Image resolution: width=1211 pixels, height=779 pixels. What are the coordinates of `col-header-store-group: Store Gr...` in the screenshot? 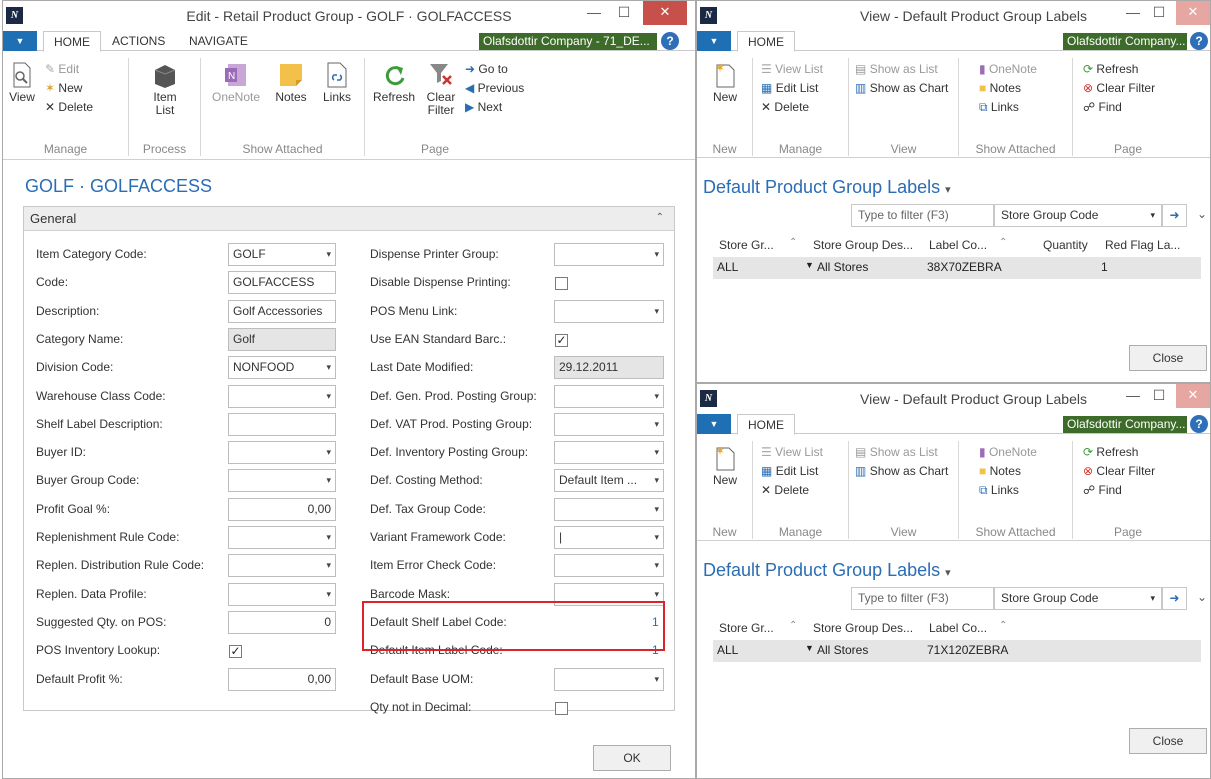 It's located at (746, 245).